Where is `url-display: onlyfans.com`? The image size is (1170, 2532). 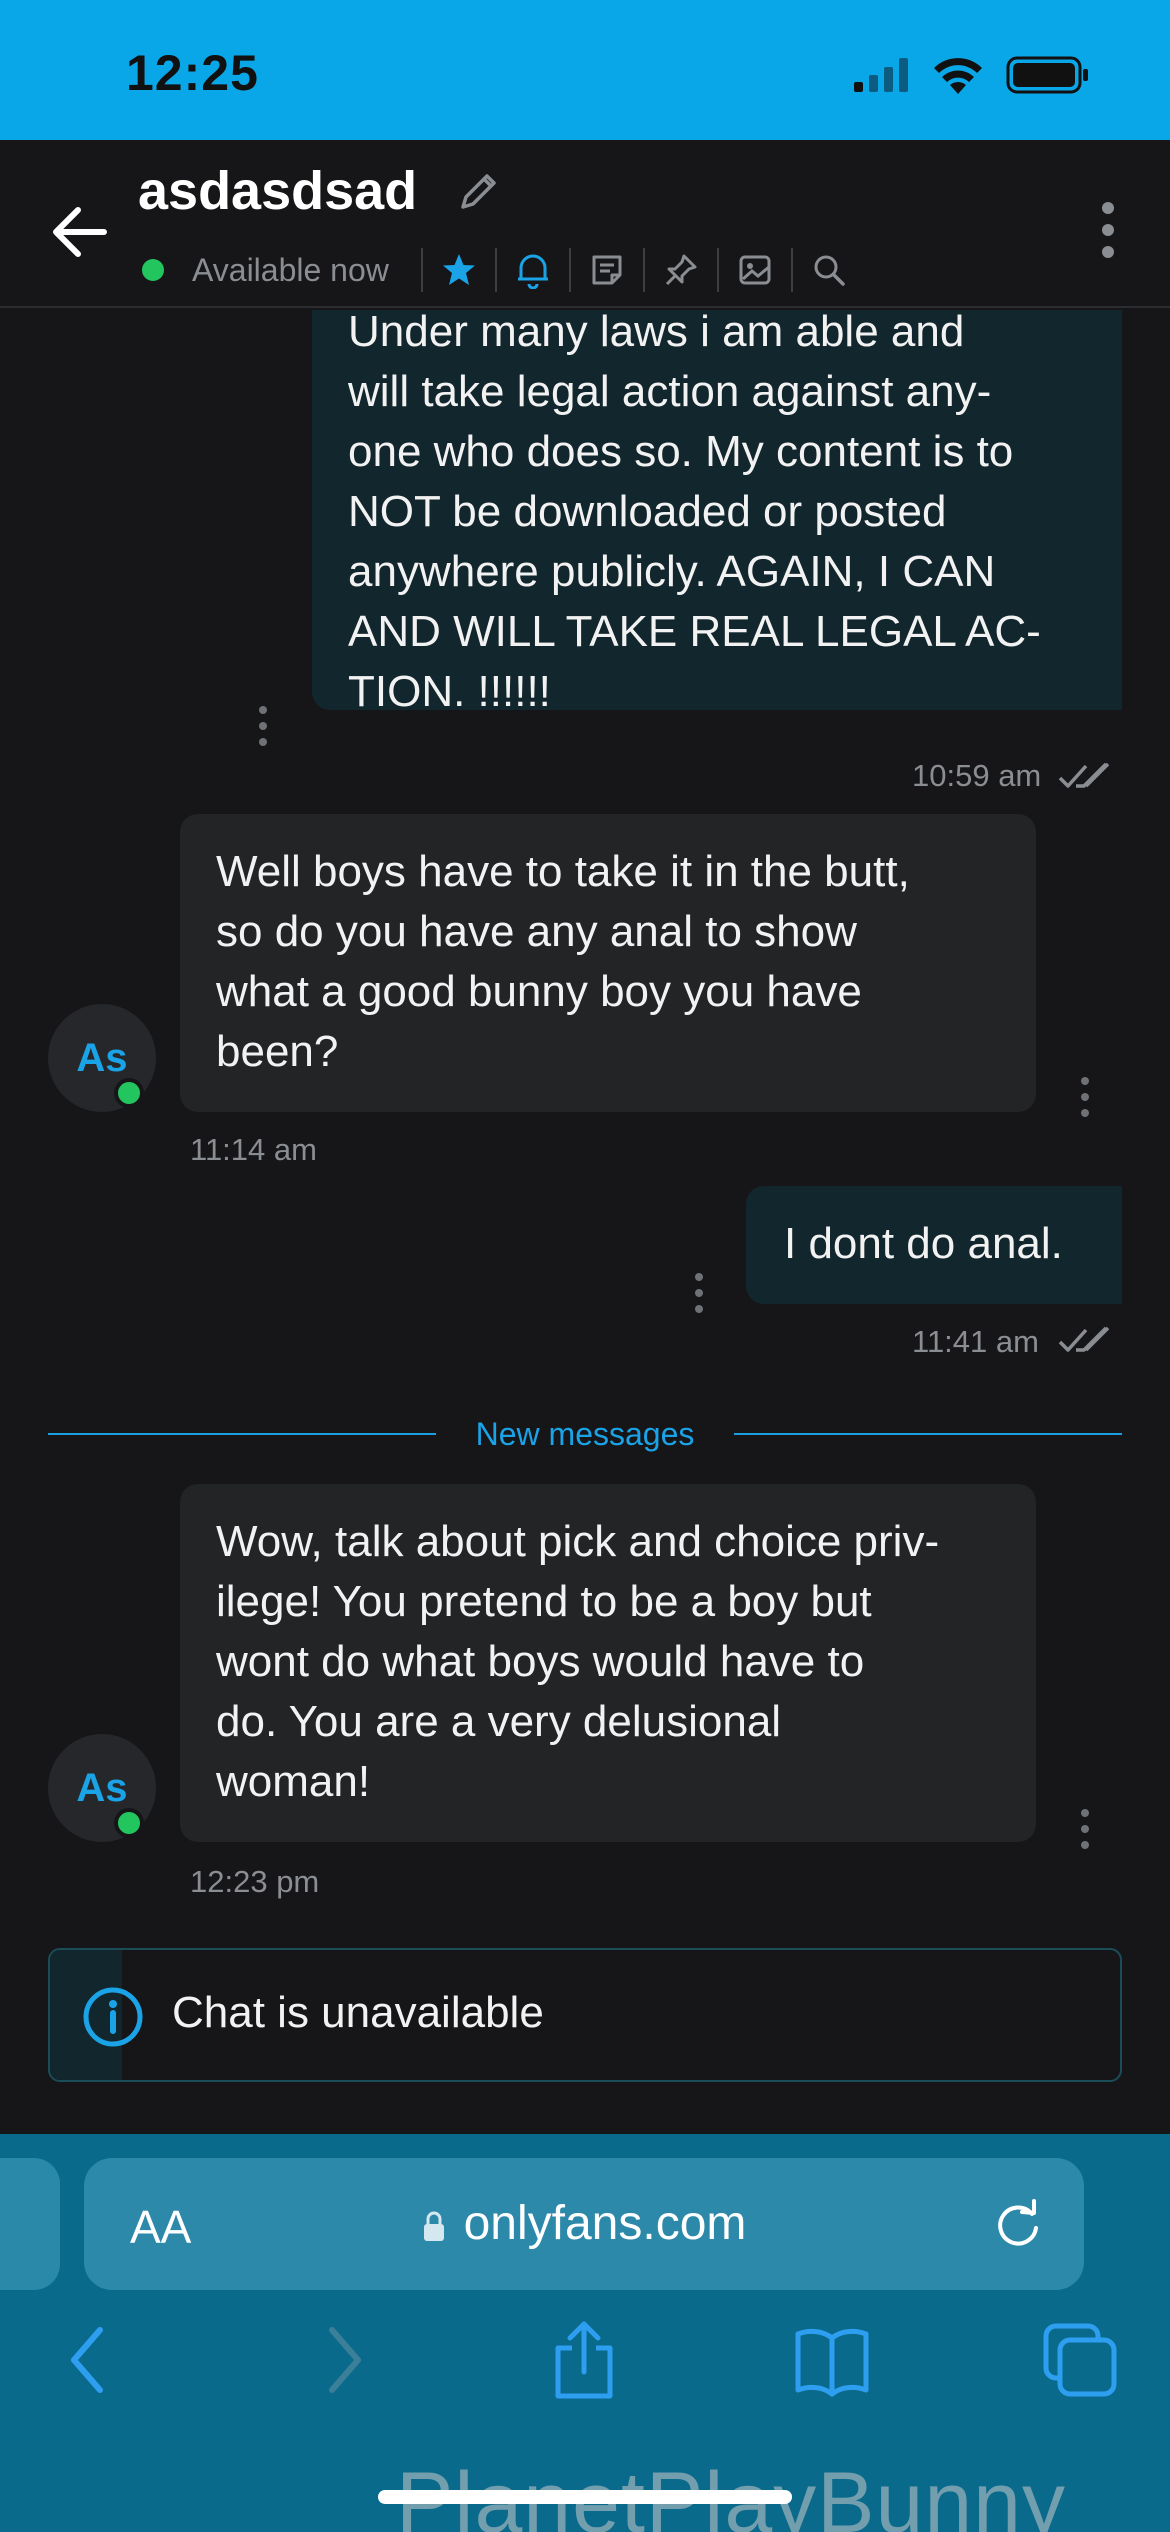 url-display: onlyfans.com is located at coordinates (584, 2223).